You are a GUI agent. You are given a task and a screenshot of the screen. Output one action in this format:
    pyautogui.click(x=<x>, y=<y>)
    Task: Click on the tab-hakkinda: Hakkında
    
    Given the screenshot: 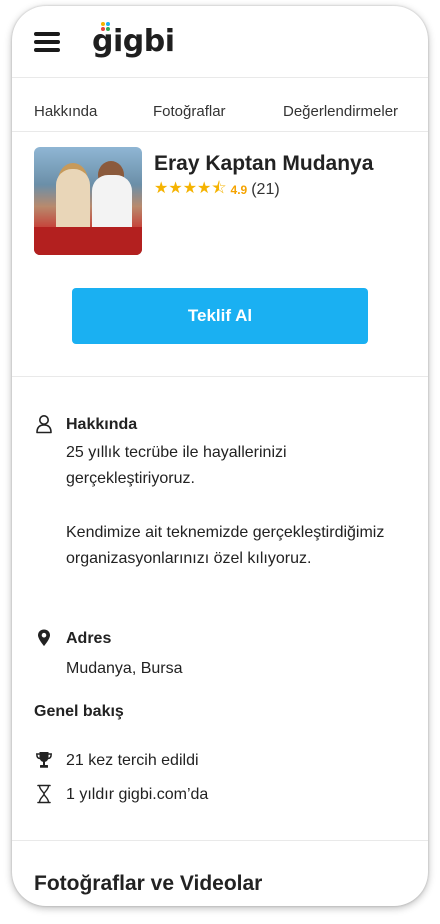 What is the action you would take?
    pyautogui.click(x=65, y=111)
    